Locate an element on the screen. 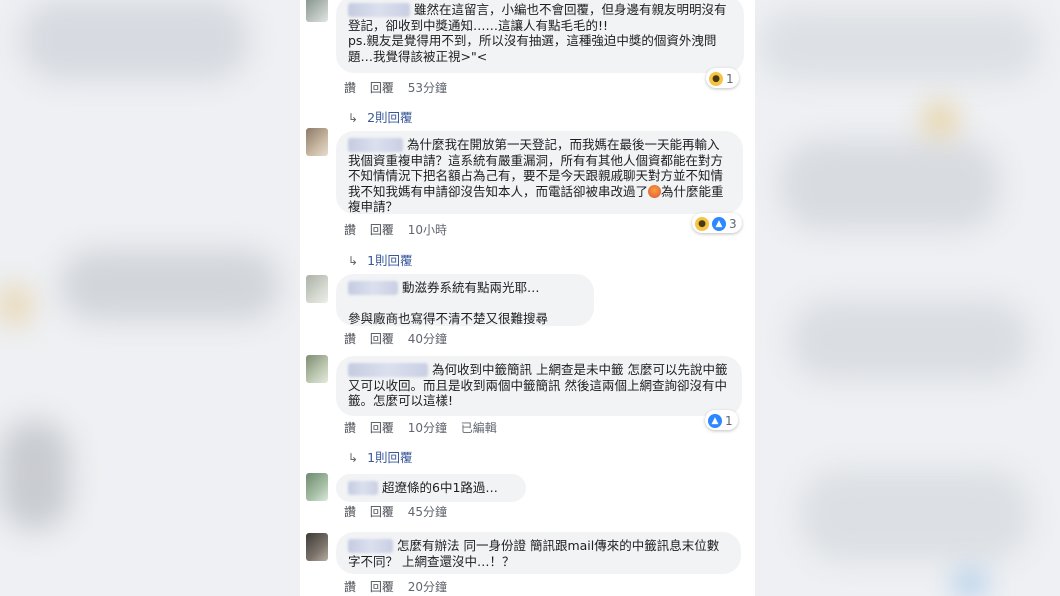 The width and height of the screenshot is (1060, 596). comment-actions: 讚 回覆 45分鐘 is located at coordinates (400, 511).